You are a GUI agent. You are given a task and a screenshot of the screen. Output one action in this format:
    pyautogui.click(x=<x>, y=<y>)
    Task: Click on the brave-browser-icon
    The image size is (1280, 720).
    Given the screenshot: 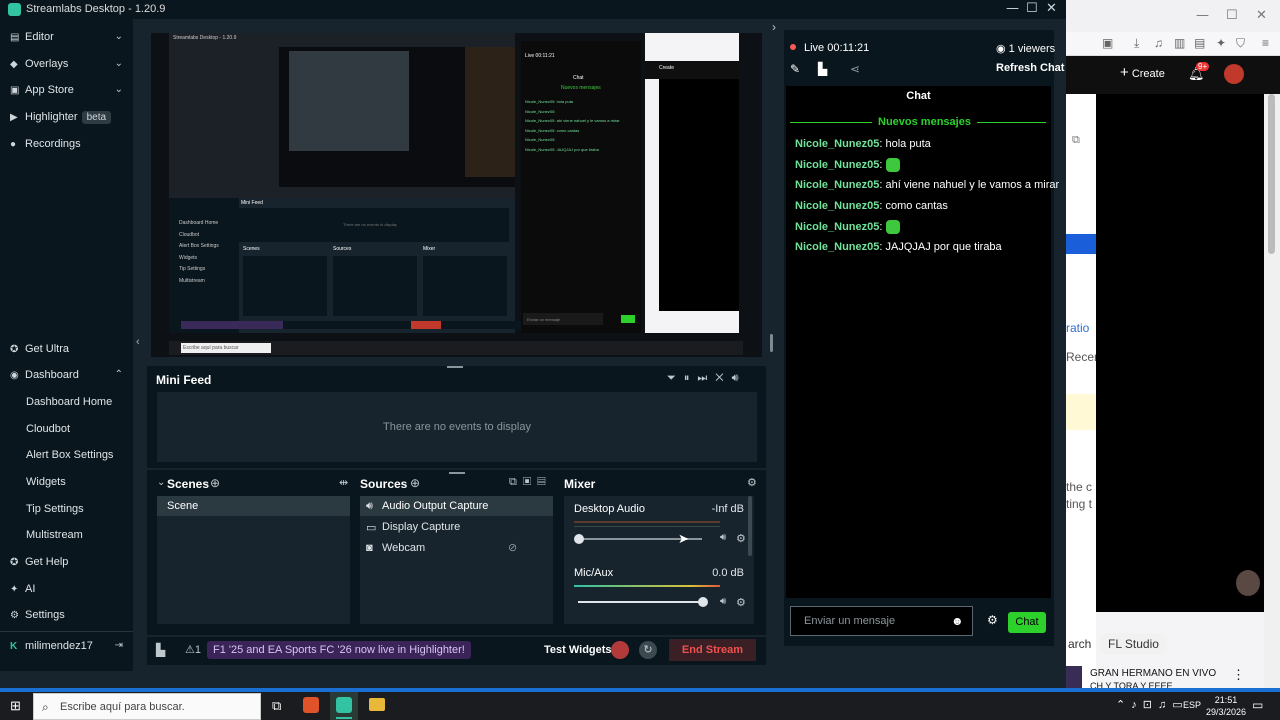 What is the action you would take?
    pyautogui.click(x=311, y=705)
    